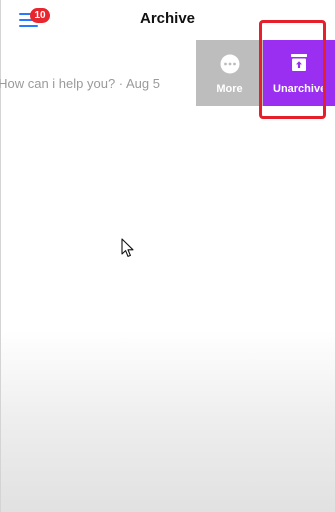 The width and height of the screenshot is (335, 512). Describe the element at coordinates (98, 73) in the screenshot. I see `conversation-preview: How can i help you? · Aug 5` at that location.